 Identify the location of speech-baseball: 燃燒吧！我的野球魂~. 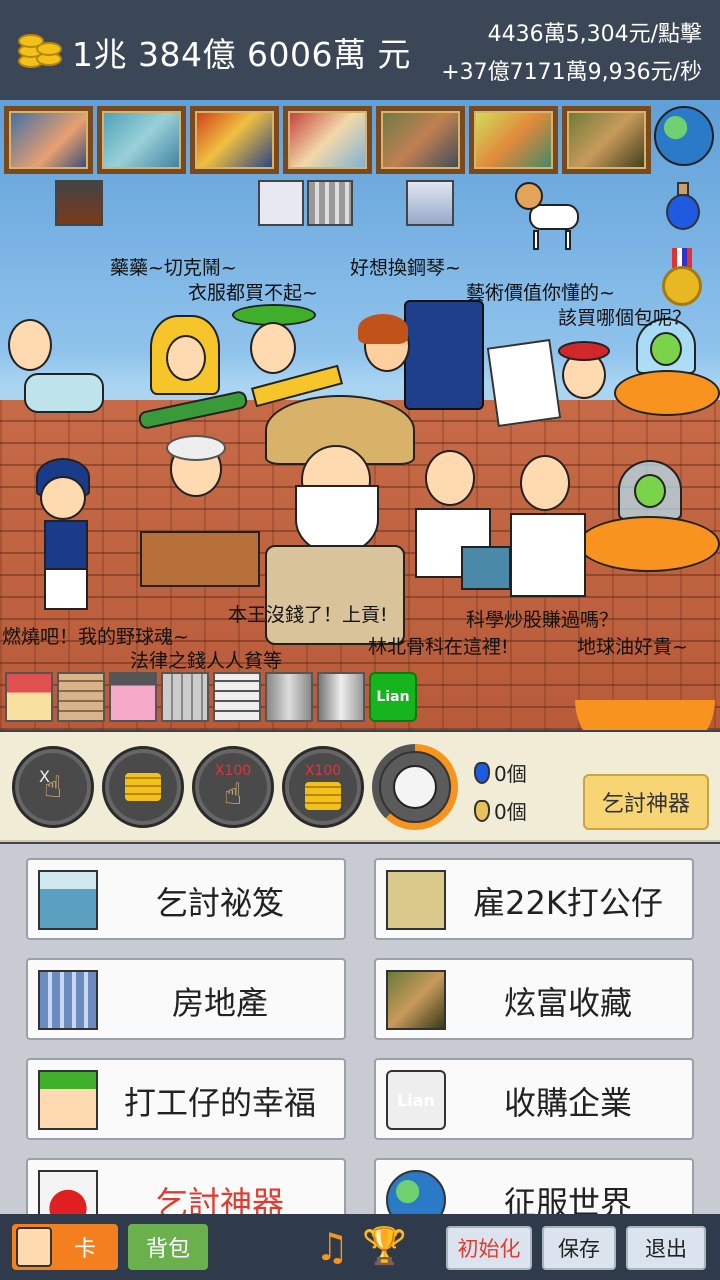
(95, 637).